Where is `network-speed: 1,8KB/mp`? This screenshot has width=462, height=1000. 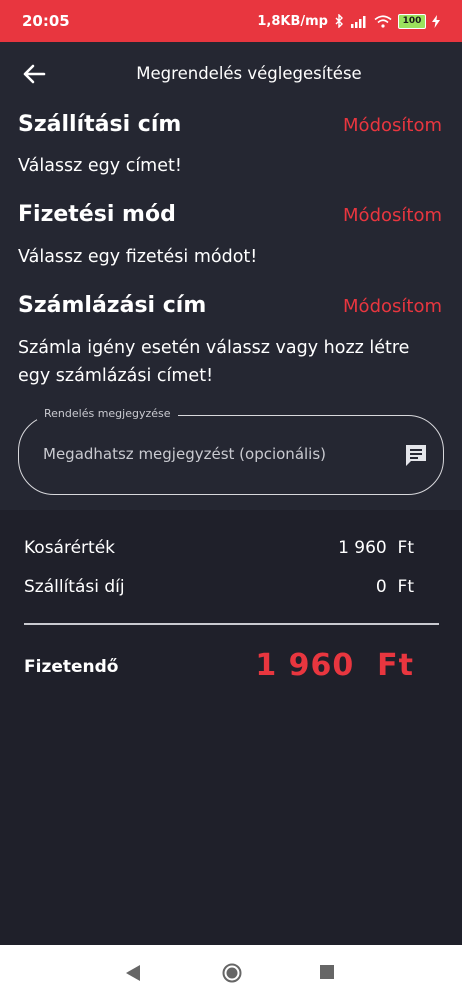
network-speed: 1,8KB/mp is located at coordinates (292, 21).